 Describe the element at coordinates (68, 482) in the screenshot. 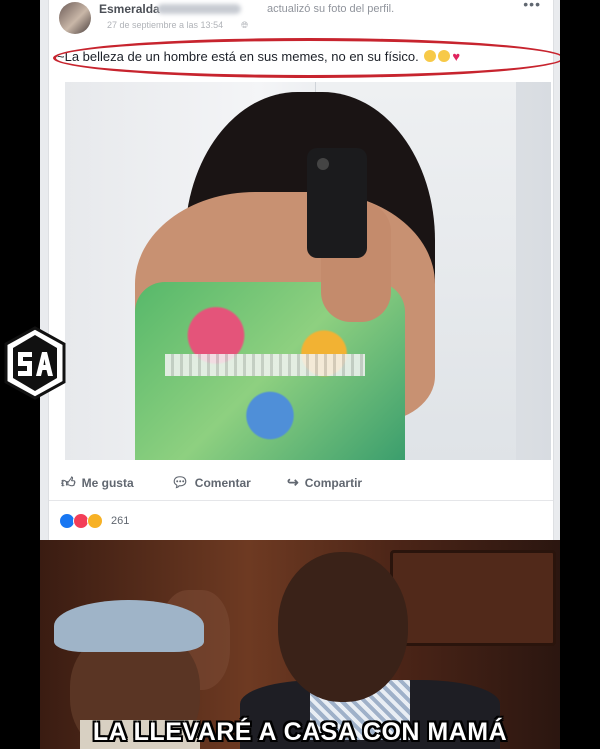

I see `like-icon: 👍︎` at that location.